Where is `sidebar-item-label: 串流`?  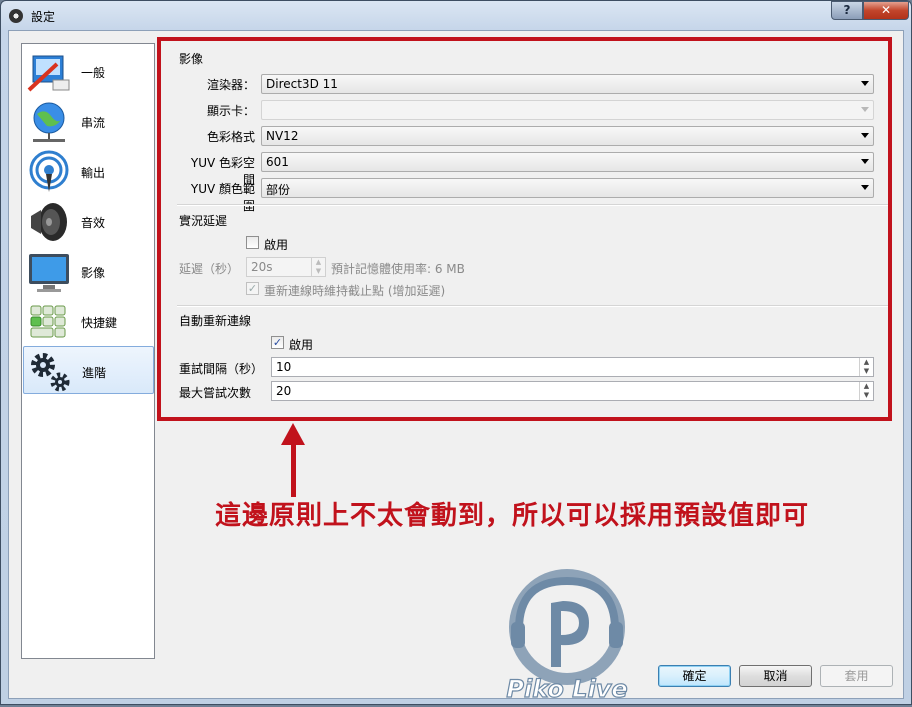
sidebar-item-label: 串流 is located at coordinates (93, 123).